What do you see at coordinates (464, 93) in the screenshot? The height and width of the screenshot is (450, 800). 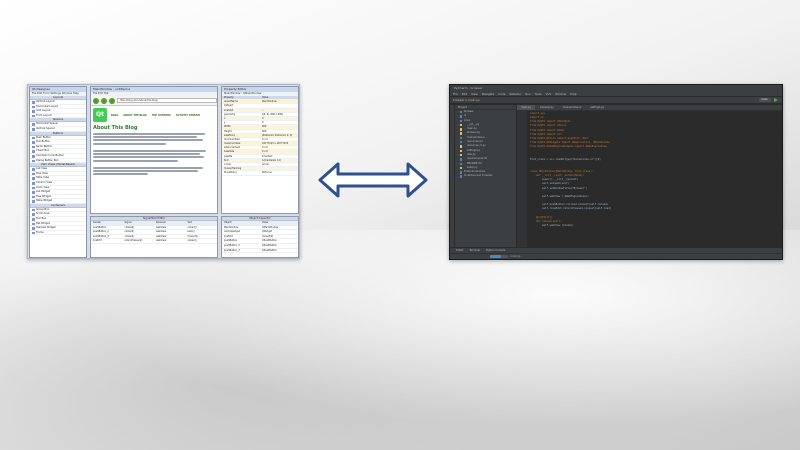 I see `menu-item-edit: Edit` at bounding box center [464, 93].